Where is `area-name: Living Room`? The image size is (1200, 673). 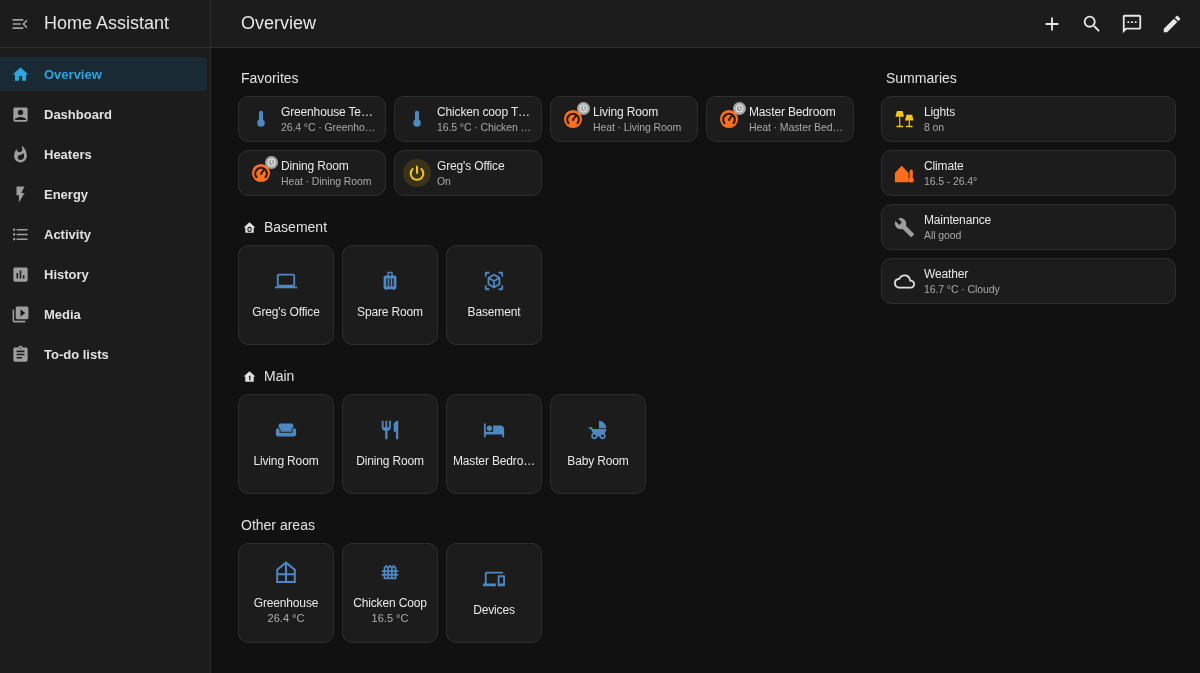
area-name: Living Room is located at coordinates (286, 461).